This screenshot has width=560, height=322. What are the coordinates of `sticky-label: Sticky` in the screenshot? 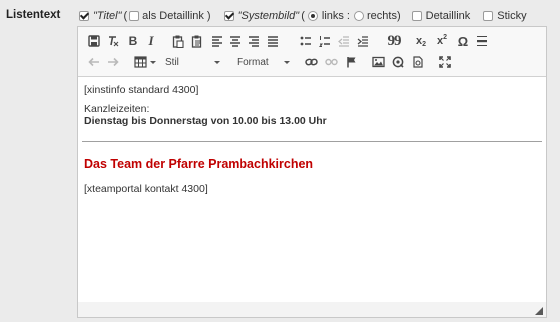 It's located at (512, 16).